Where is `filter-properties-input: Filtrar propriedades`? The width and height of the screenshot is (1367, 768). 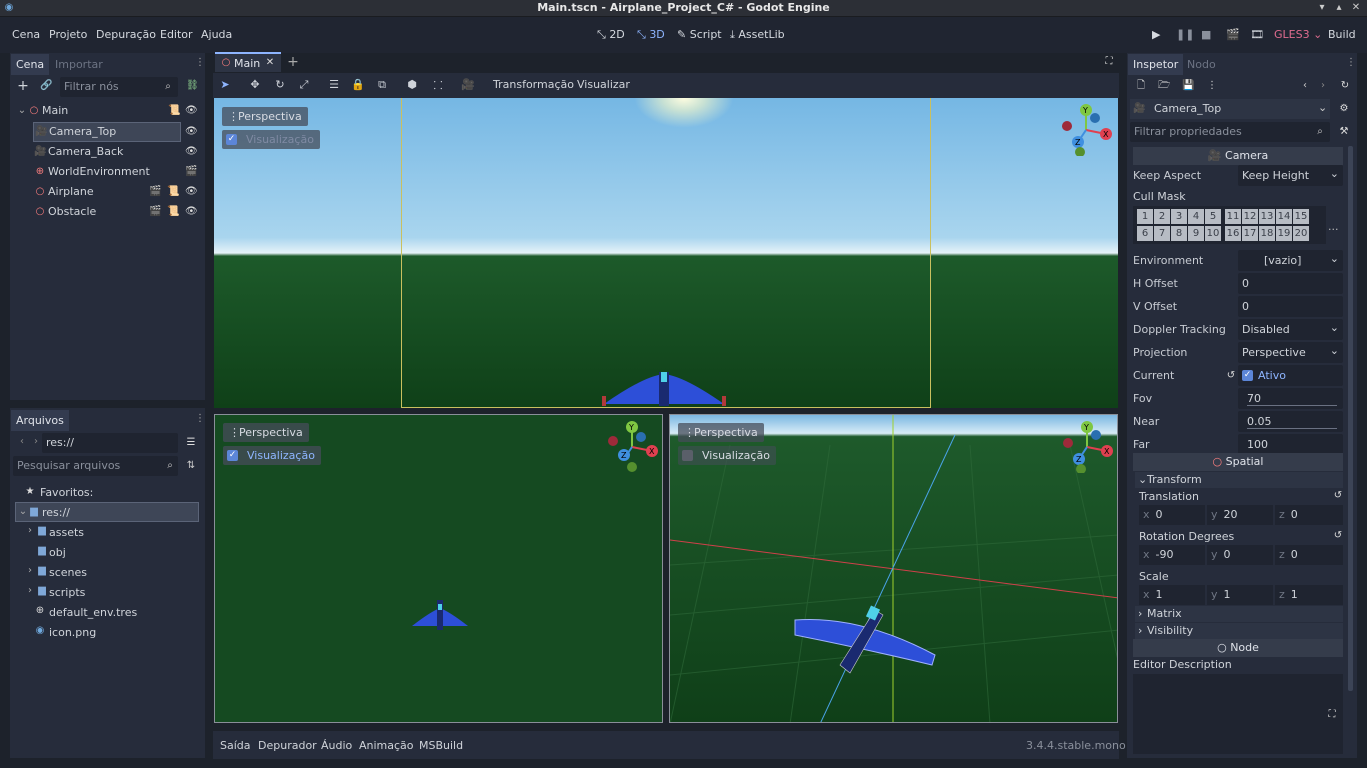 filter-properties-input: Filtrar propriedades is located at coordinates (1230, 132).